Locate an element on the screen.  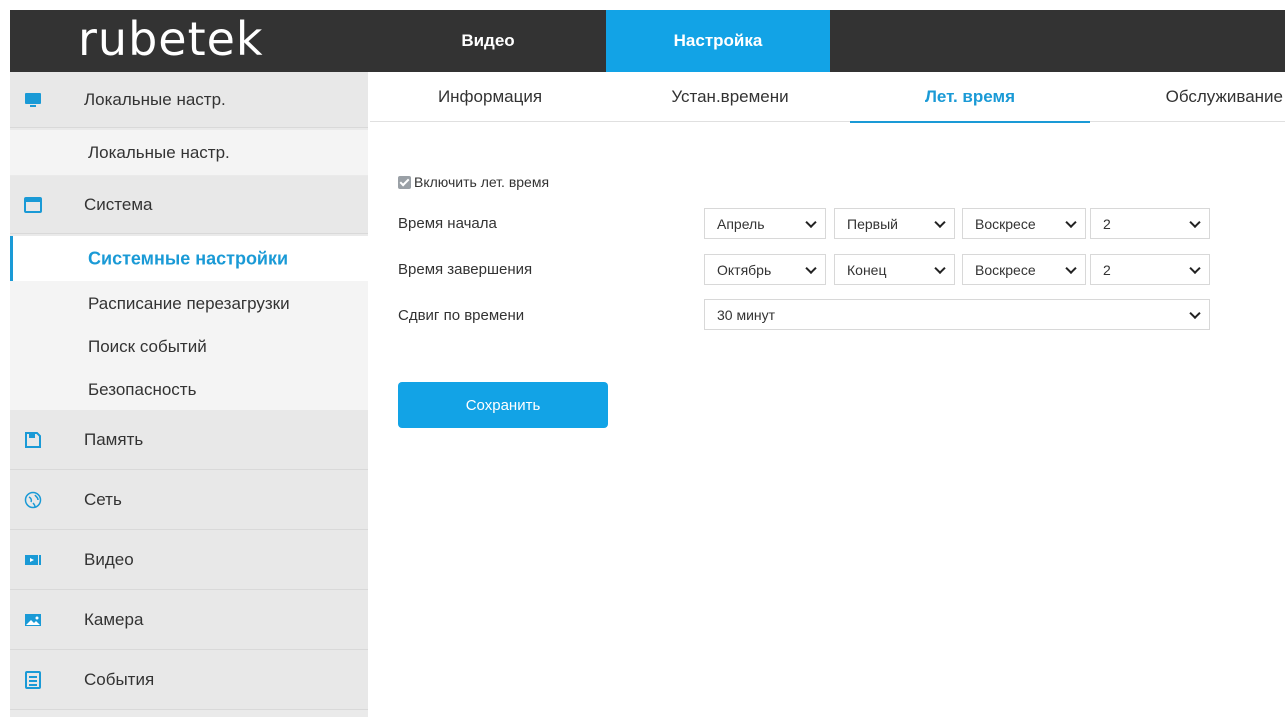
start-week-value: Первый is located at coordinates (872, 223).